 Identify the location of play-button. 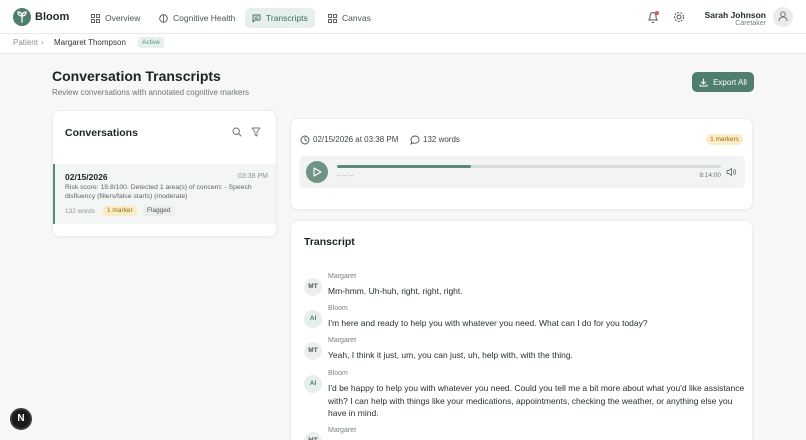
(317, 172).